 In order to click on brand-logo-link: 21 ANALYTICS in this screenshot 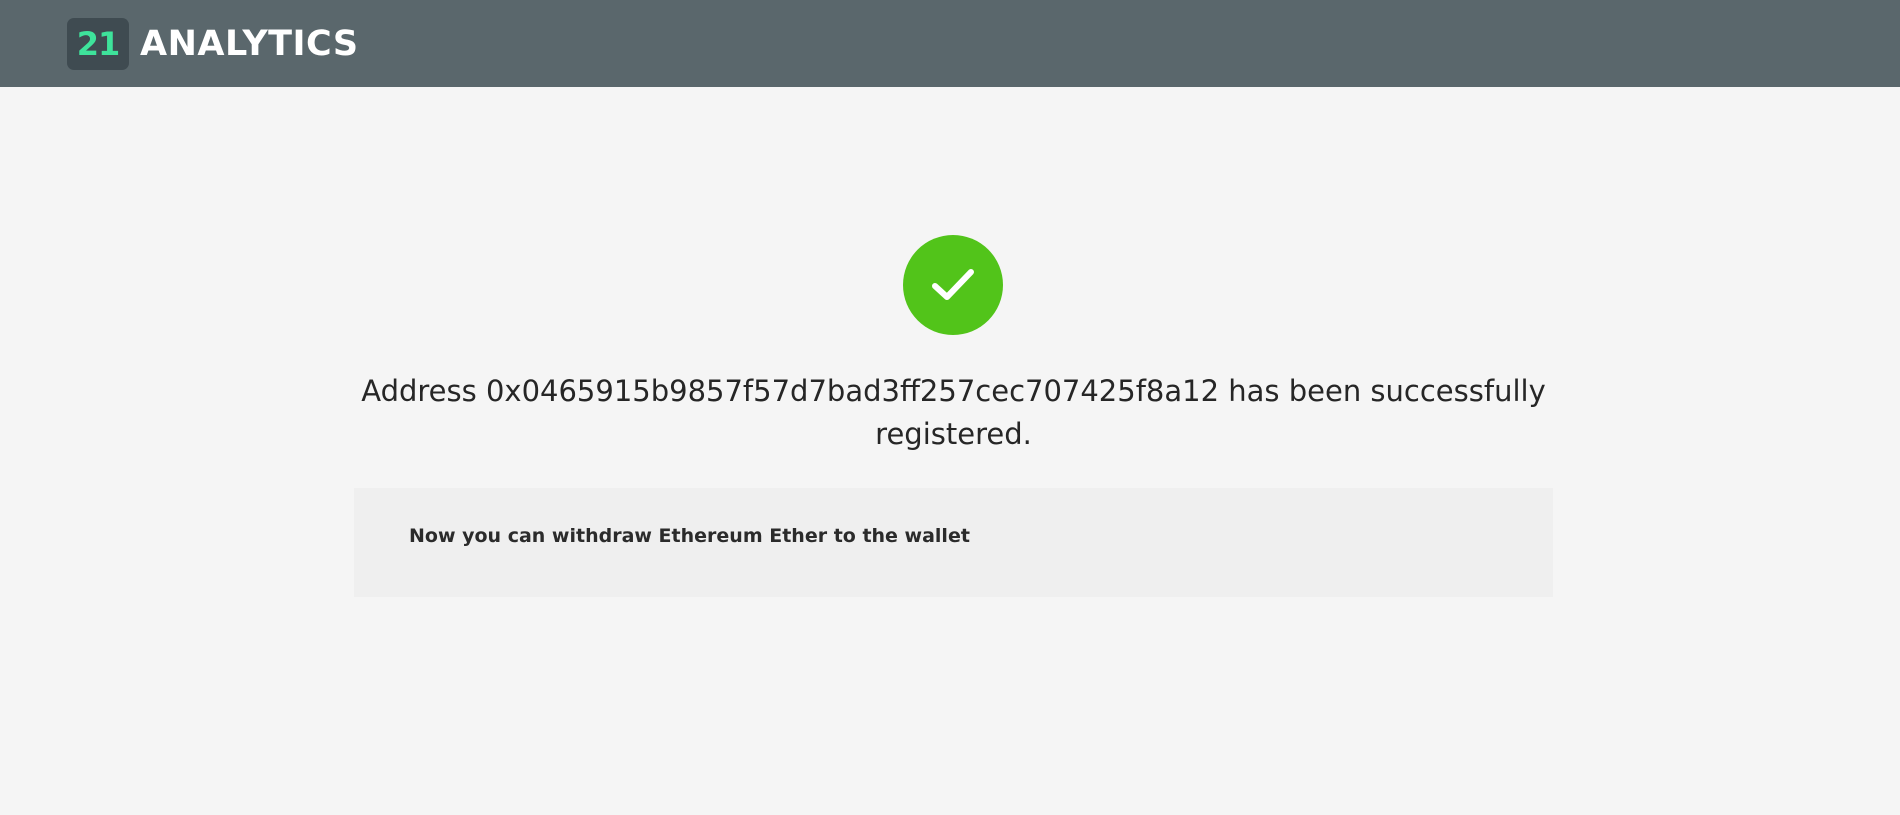, I will do `click(213, 43)`.